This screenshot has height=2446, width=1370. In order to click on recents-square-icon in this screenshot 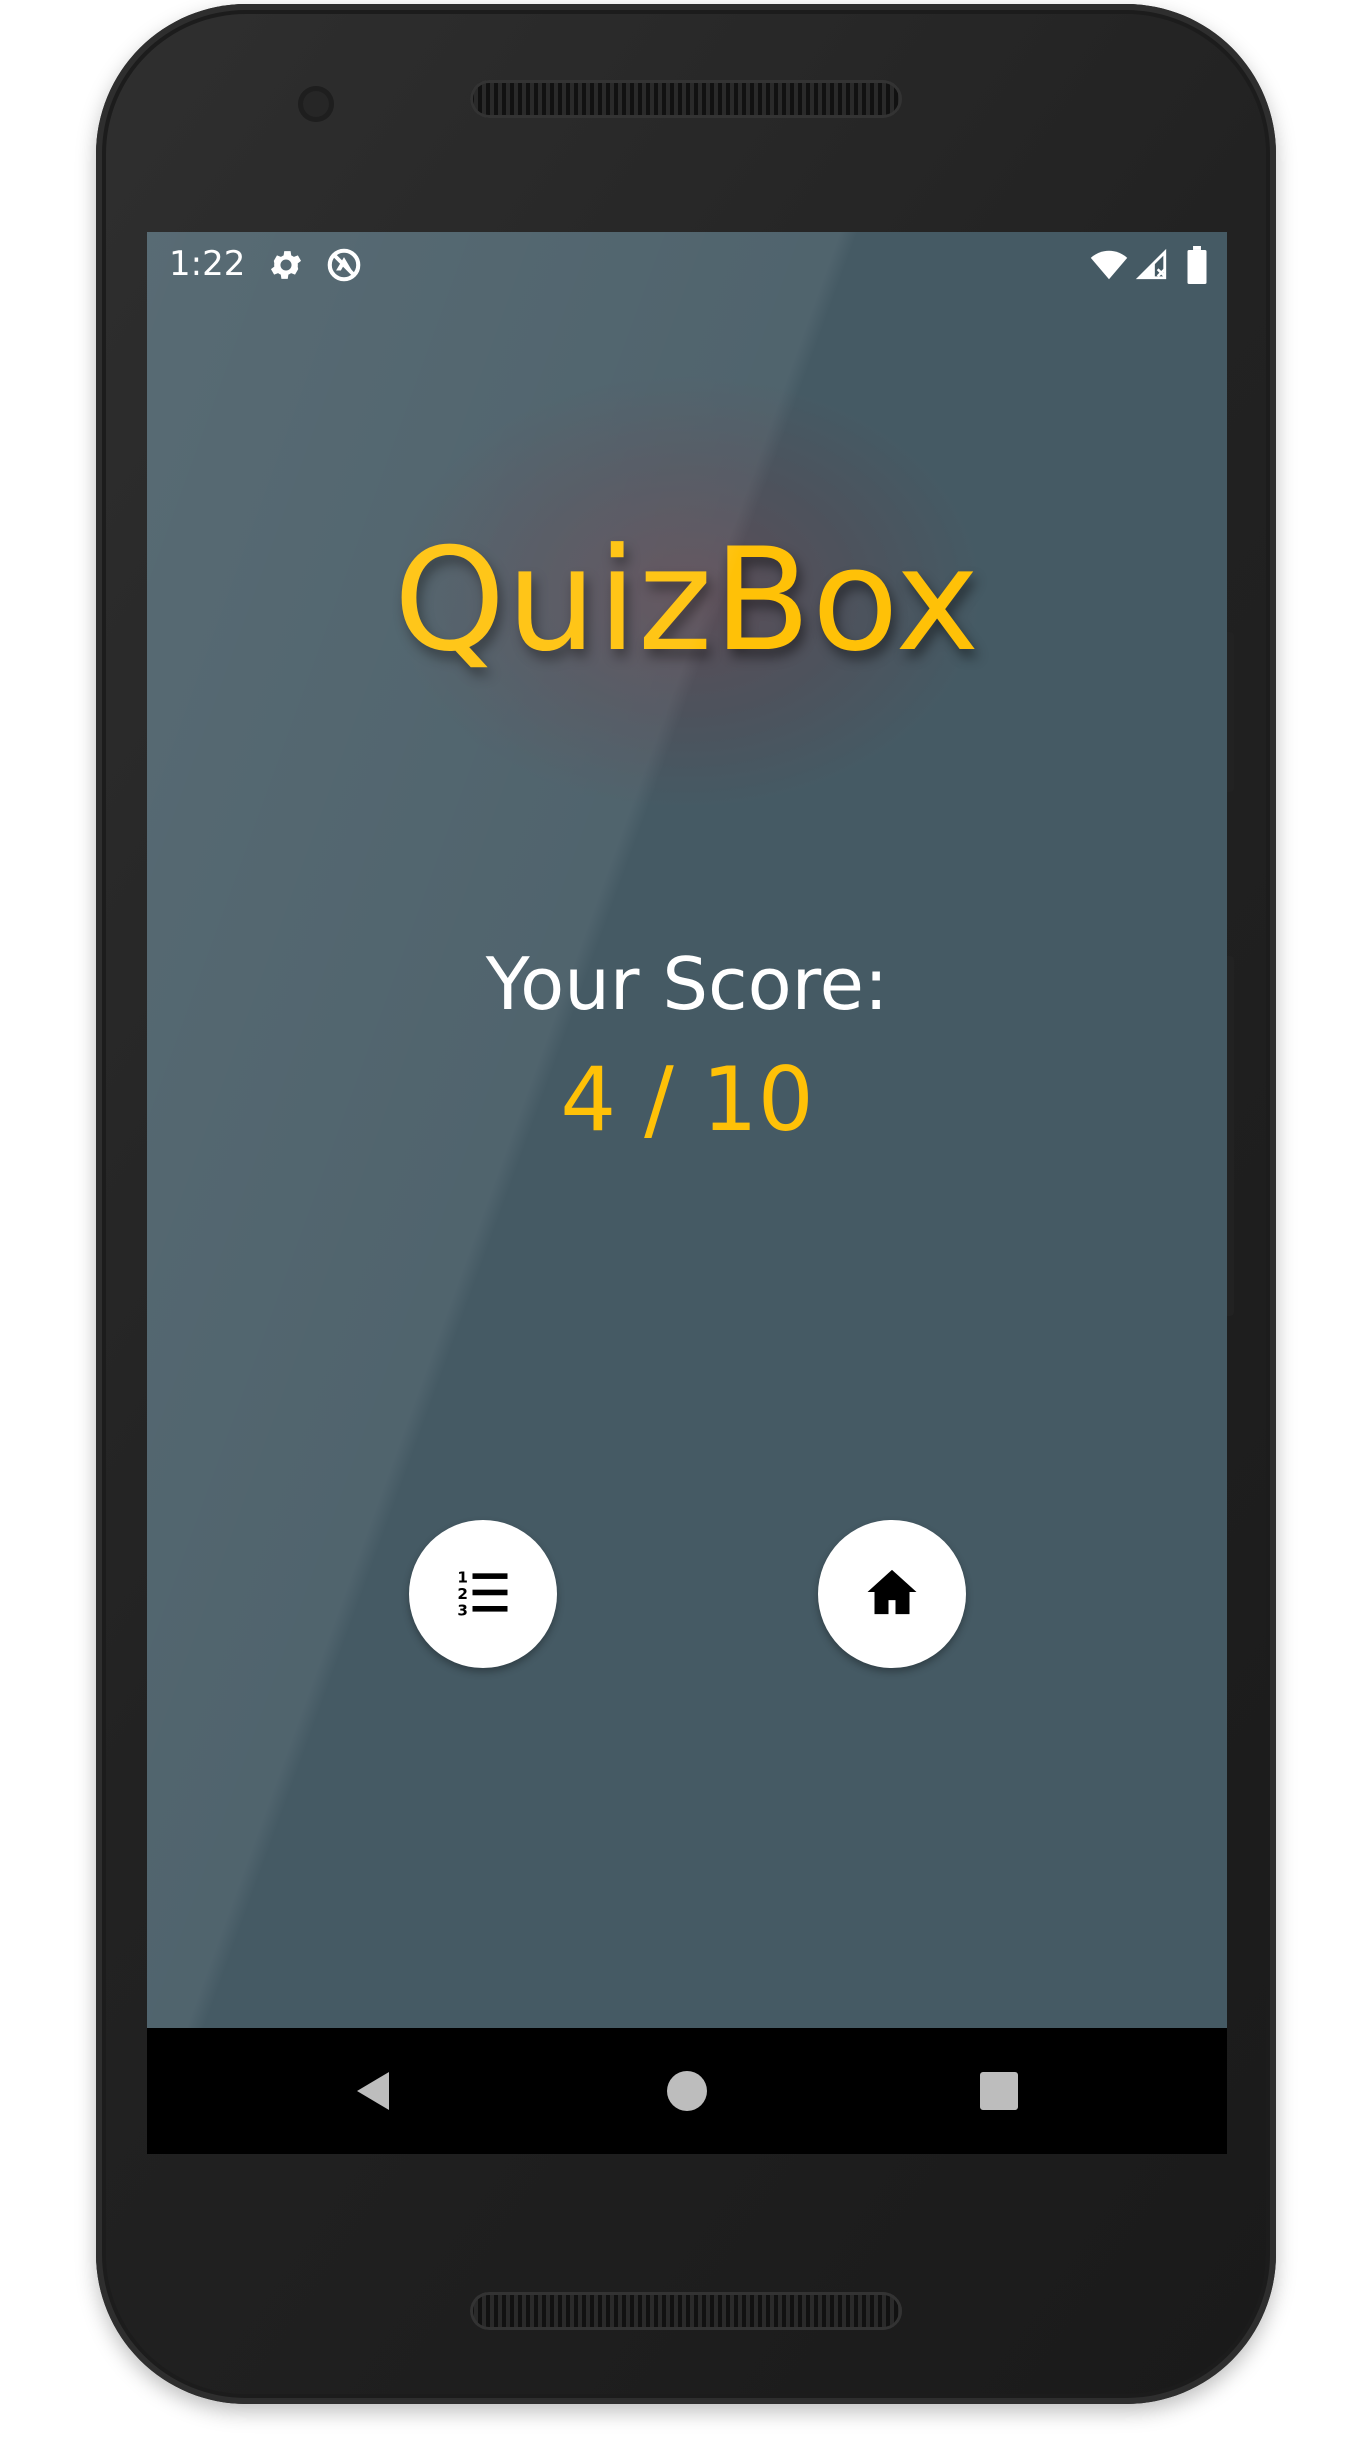, I will do `click(999, 2091)`.